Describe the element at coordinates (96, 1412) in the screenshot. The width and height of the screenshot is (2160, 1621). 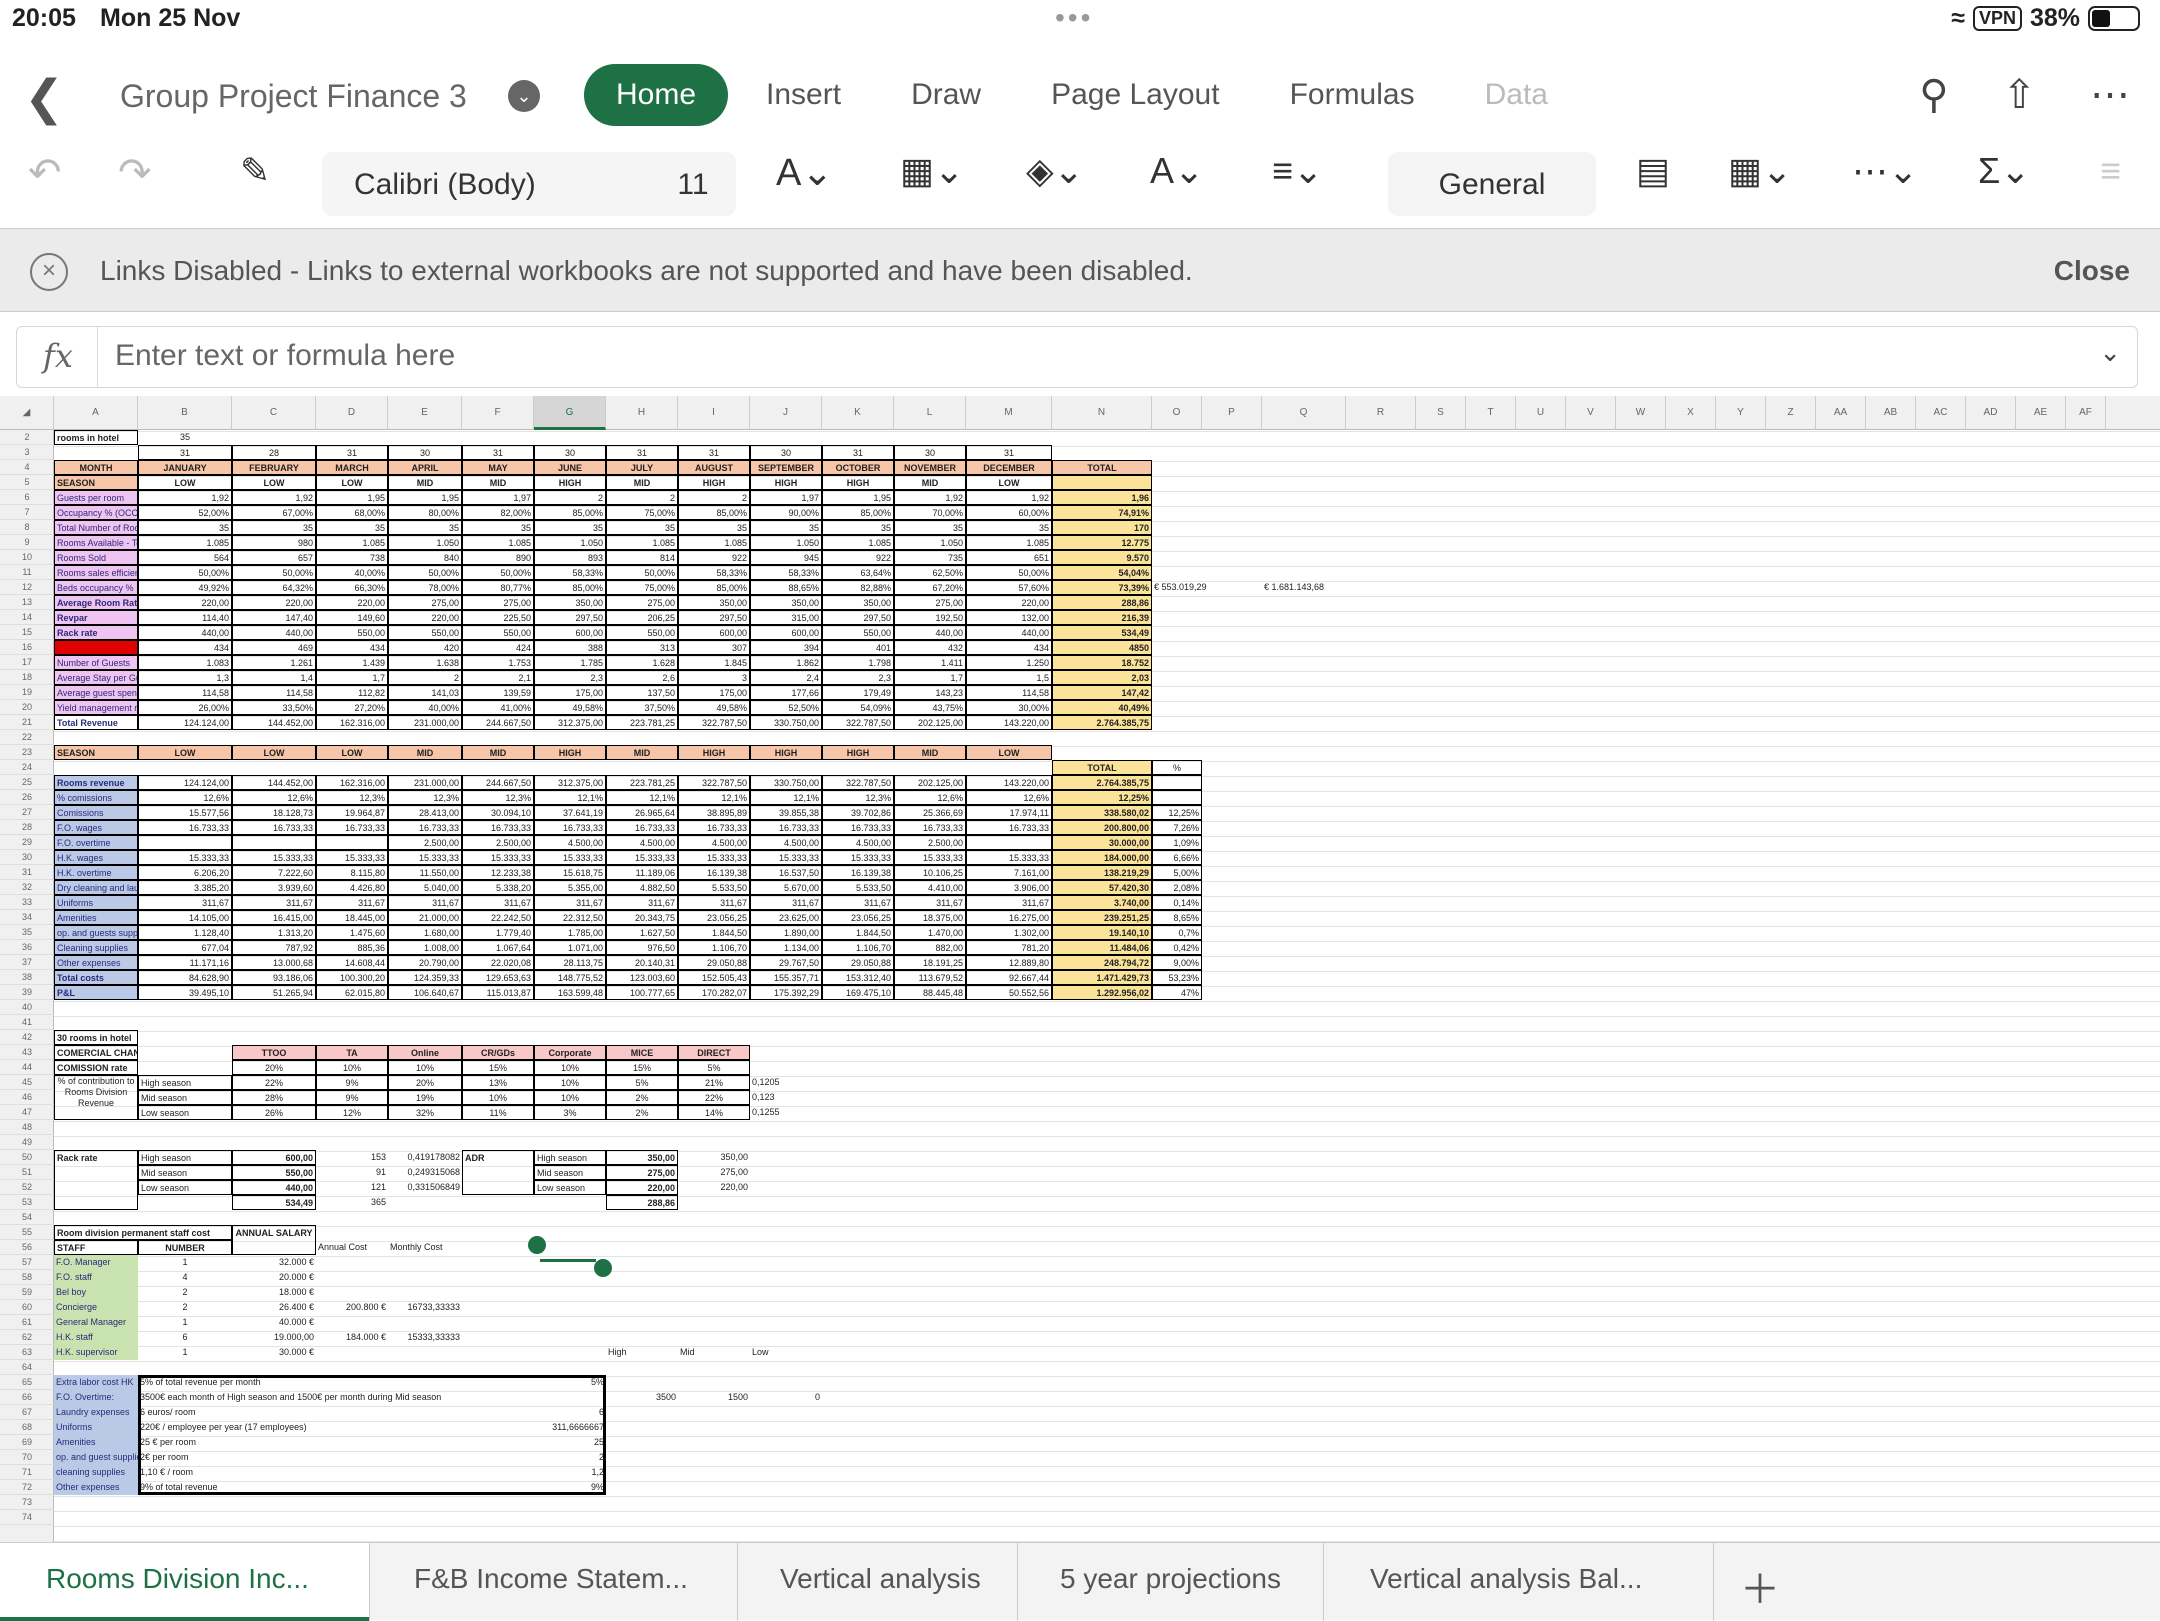
I see `note-name: Laundry expenses` at that location.